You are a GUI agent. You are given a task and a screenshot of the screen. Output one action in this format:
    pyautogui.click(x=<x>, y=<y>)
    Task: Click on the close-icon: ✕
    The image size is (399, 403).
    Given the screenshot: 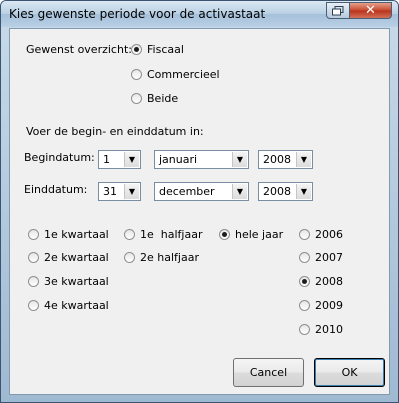 What is the action you would take?
    pyautogui.click(x=370, y=10)
    